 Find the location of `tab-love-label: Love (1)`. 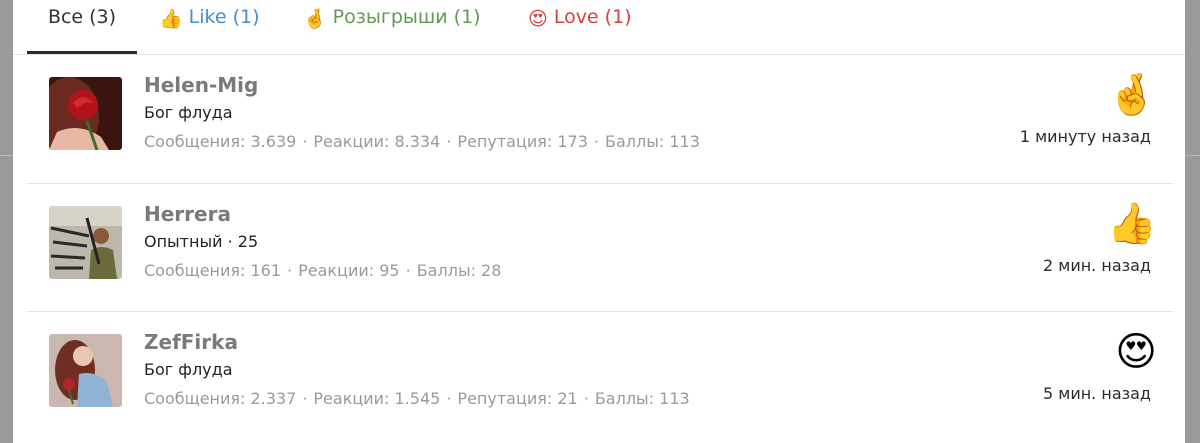

tab-love-label: Love (1) is located at coordinates (592, 17).